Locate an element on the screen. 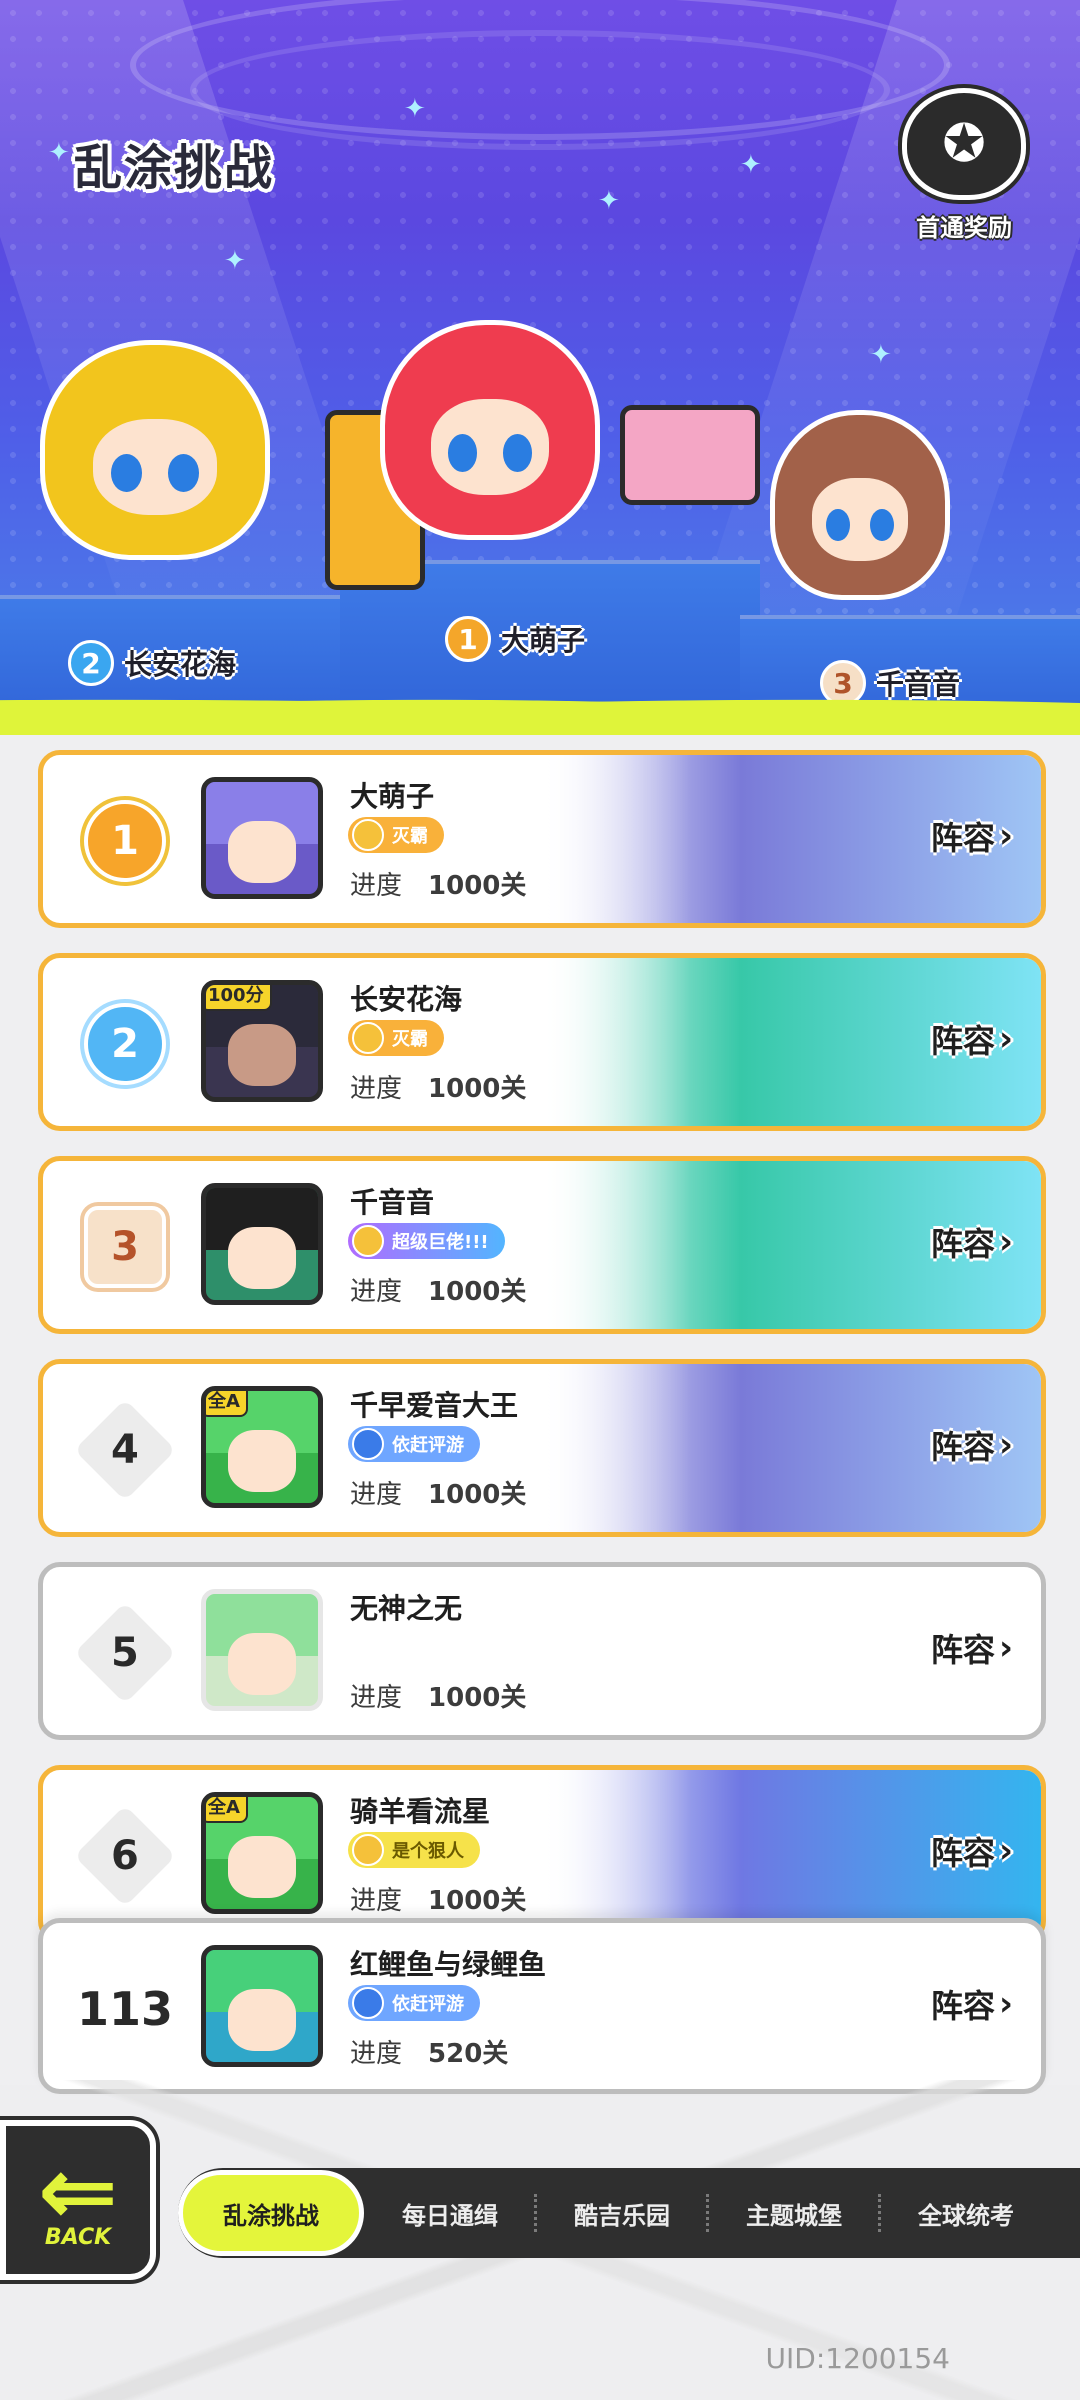 This screenshot has width=1080, height=2400. rank-number: 113 is located at coordinates (125, 2009).